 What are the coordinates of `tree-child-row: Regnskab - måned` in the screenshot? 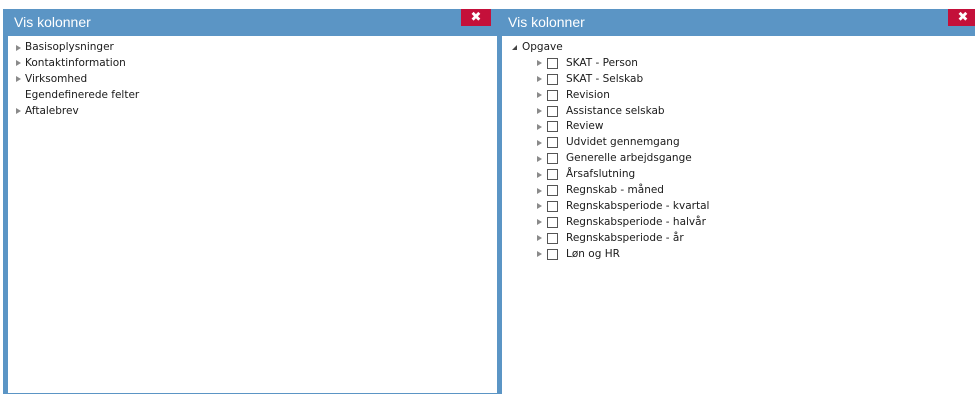 It's located at (738, 191).